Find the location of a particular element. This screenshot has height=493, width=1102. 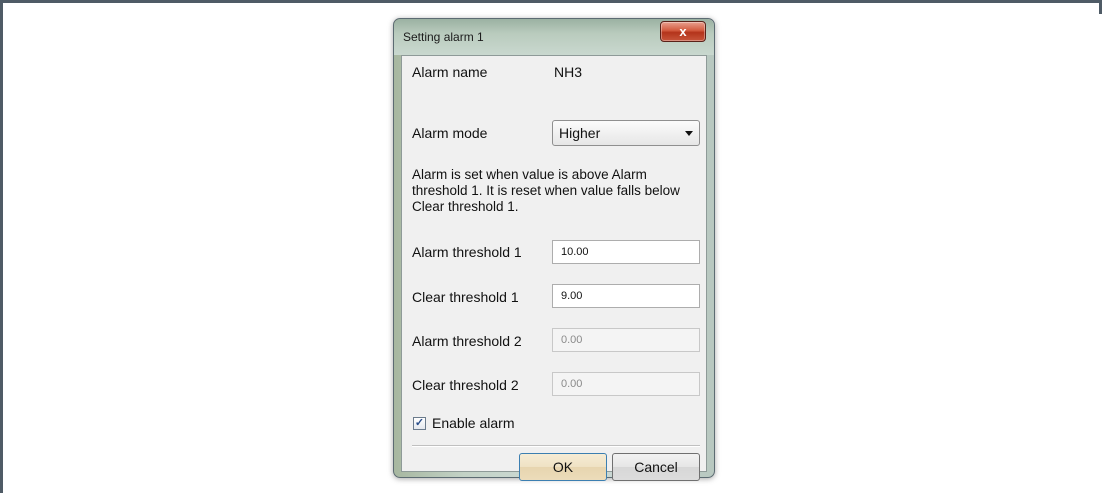

clear-threshold-1-field is located at coordinates (626, 296).